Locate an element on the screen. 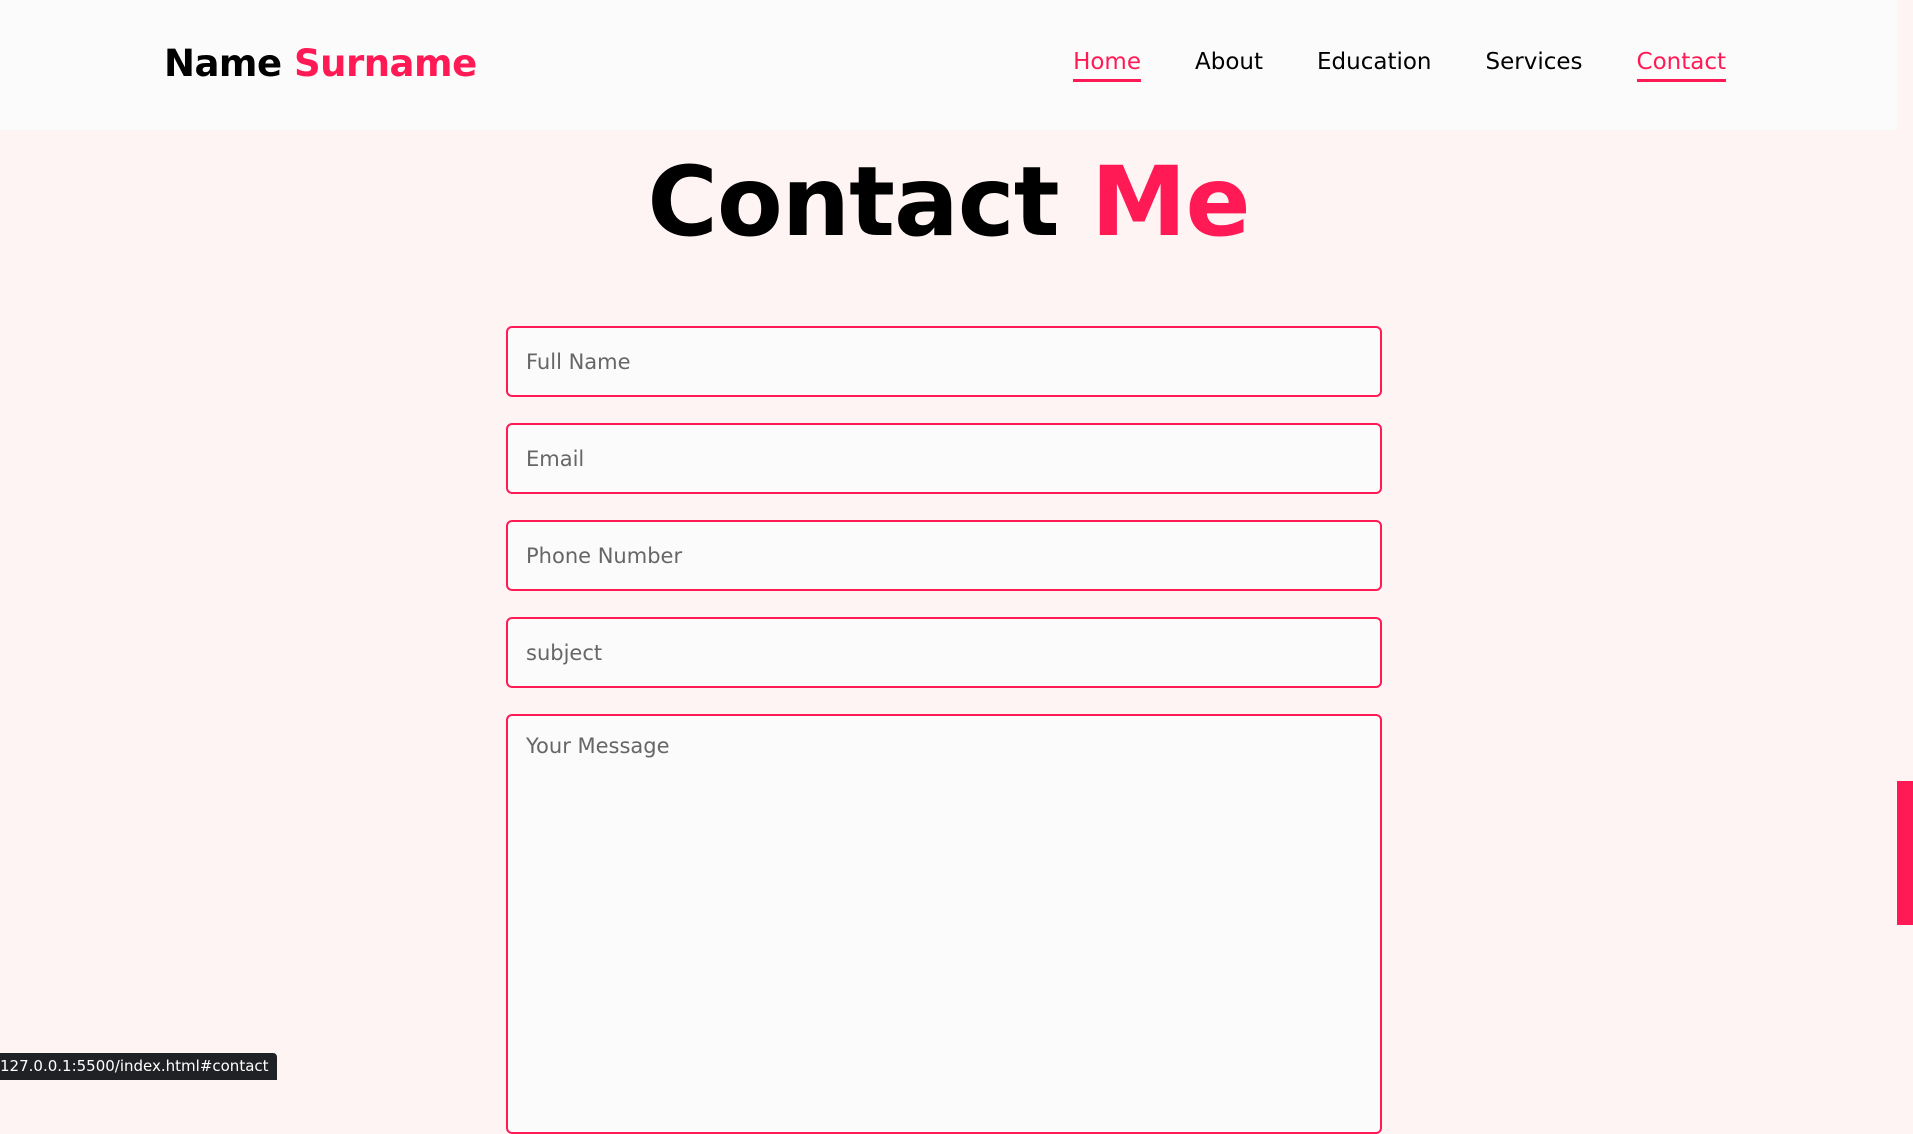 This screenshot has height=1134, width=1913. logo: Name Surname is located at coordinates (320, 63).